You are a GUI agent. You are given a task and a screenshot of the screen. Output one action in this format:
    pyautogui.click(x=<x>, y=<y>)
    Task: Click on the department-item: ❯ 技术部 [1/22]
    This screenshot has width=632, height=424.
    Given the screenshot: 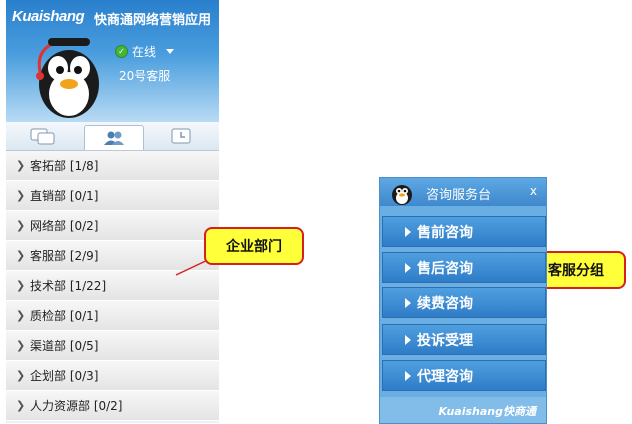 What is the action you would take?
    pyautogui.click(x=112, y=286)
    